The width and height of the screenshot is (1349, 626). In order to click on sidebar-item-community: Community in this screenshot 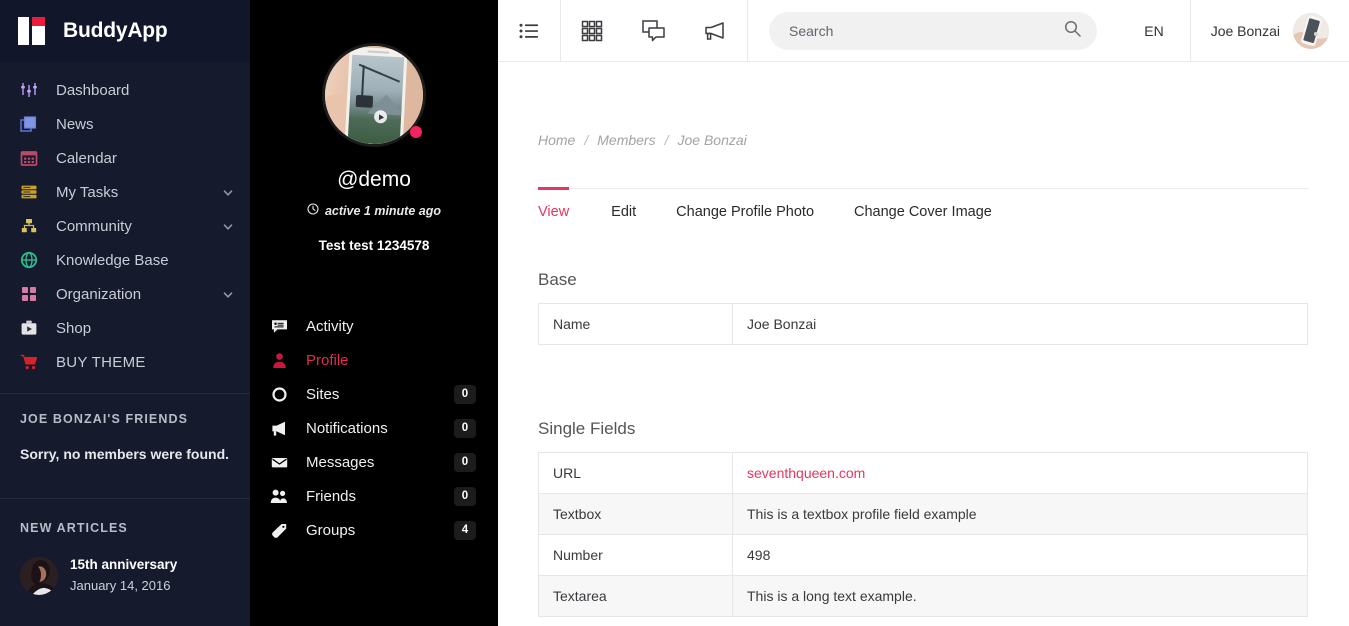, I will do `click(125, 226)`.